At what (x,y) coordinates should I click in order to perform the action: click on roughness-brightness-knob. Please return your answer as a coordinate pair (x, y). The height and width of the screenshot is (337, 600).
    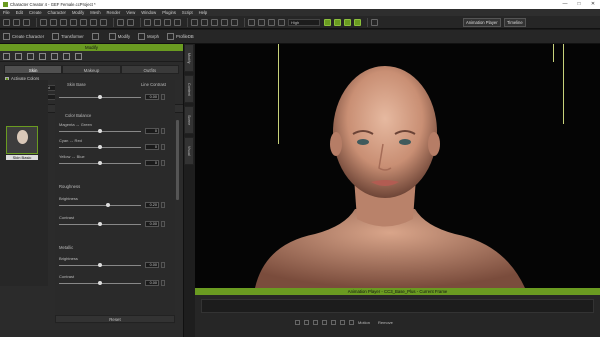
    Looking at the image, I should click on (108, 205).